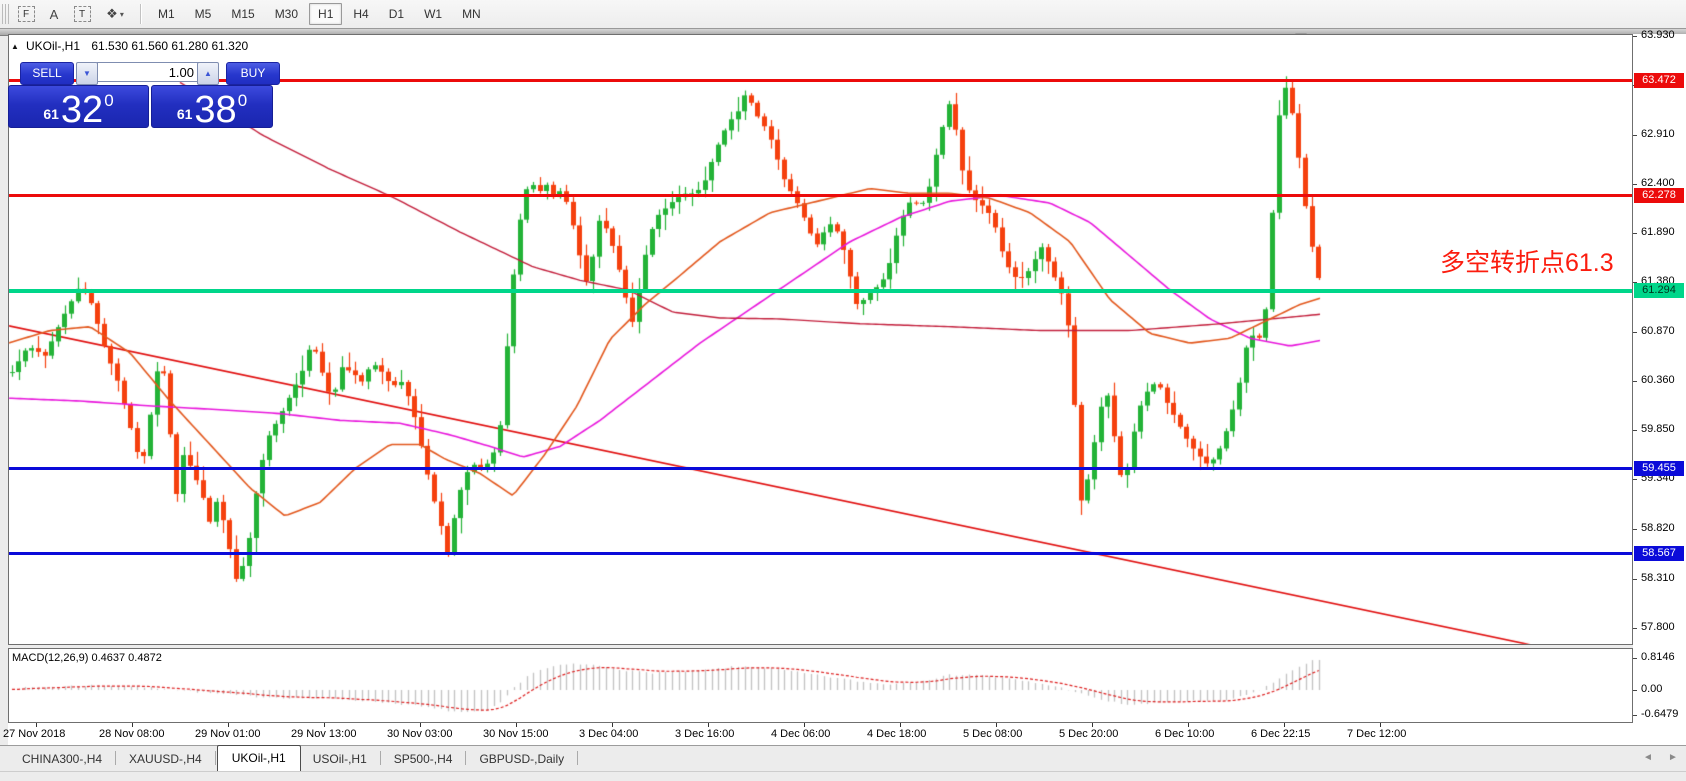 The image size is (1686, 781). Describe the element at coordinates (184, 114) in the screenshot. I see `ask-prefix: 61` at that location.